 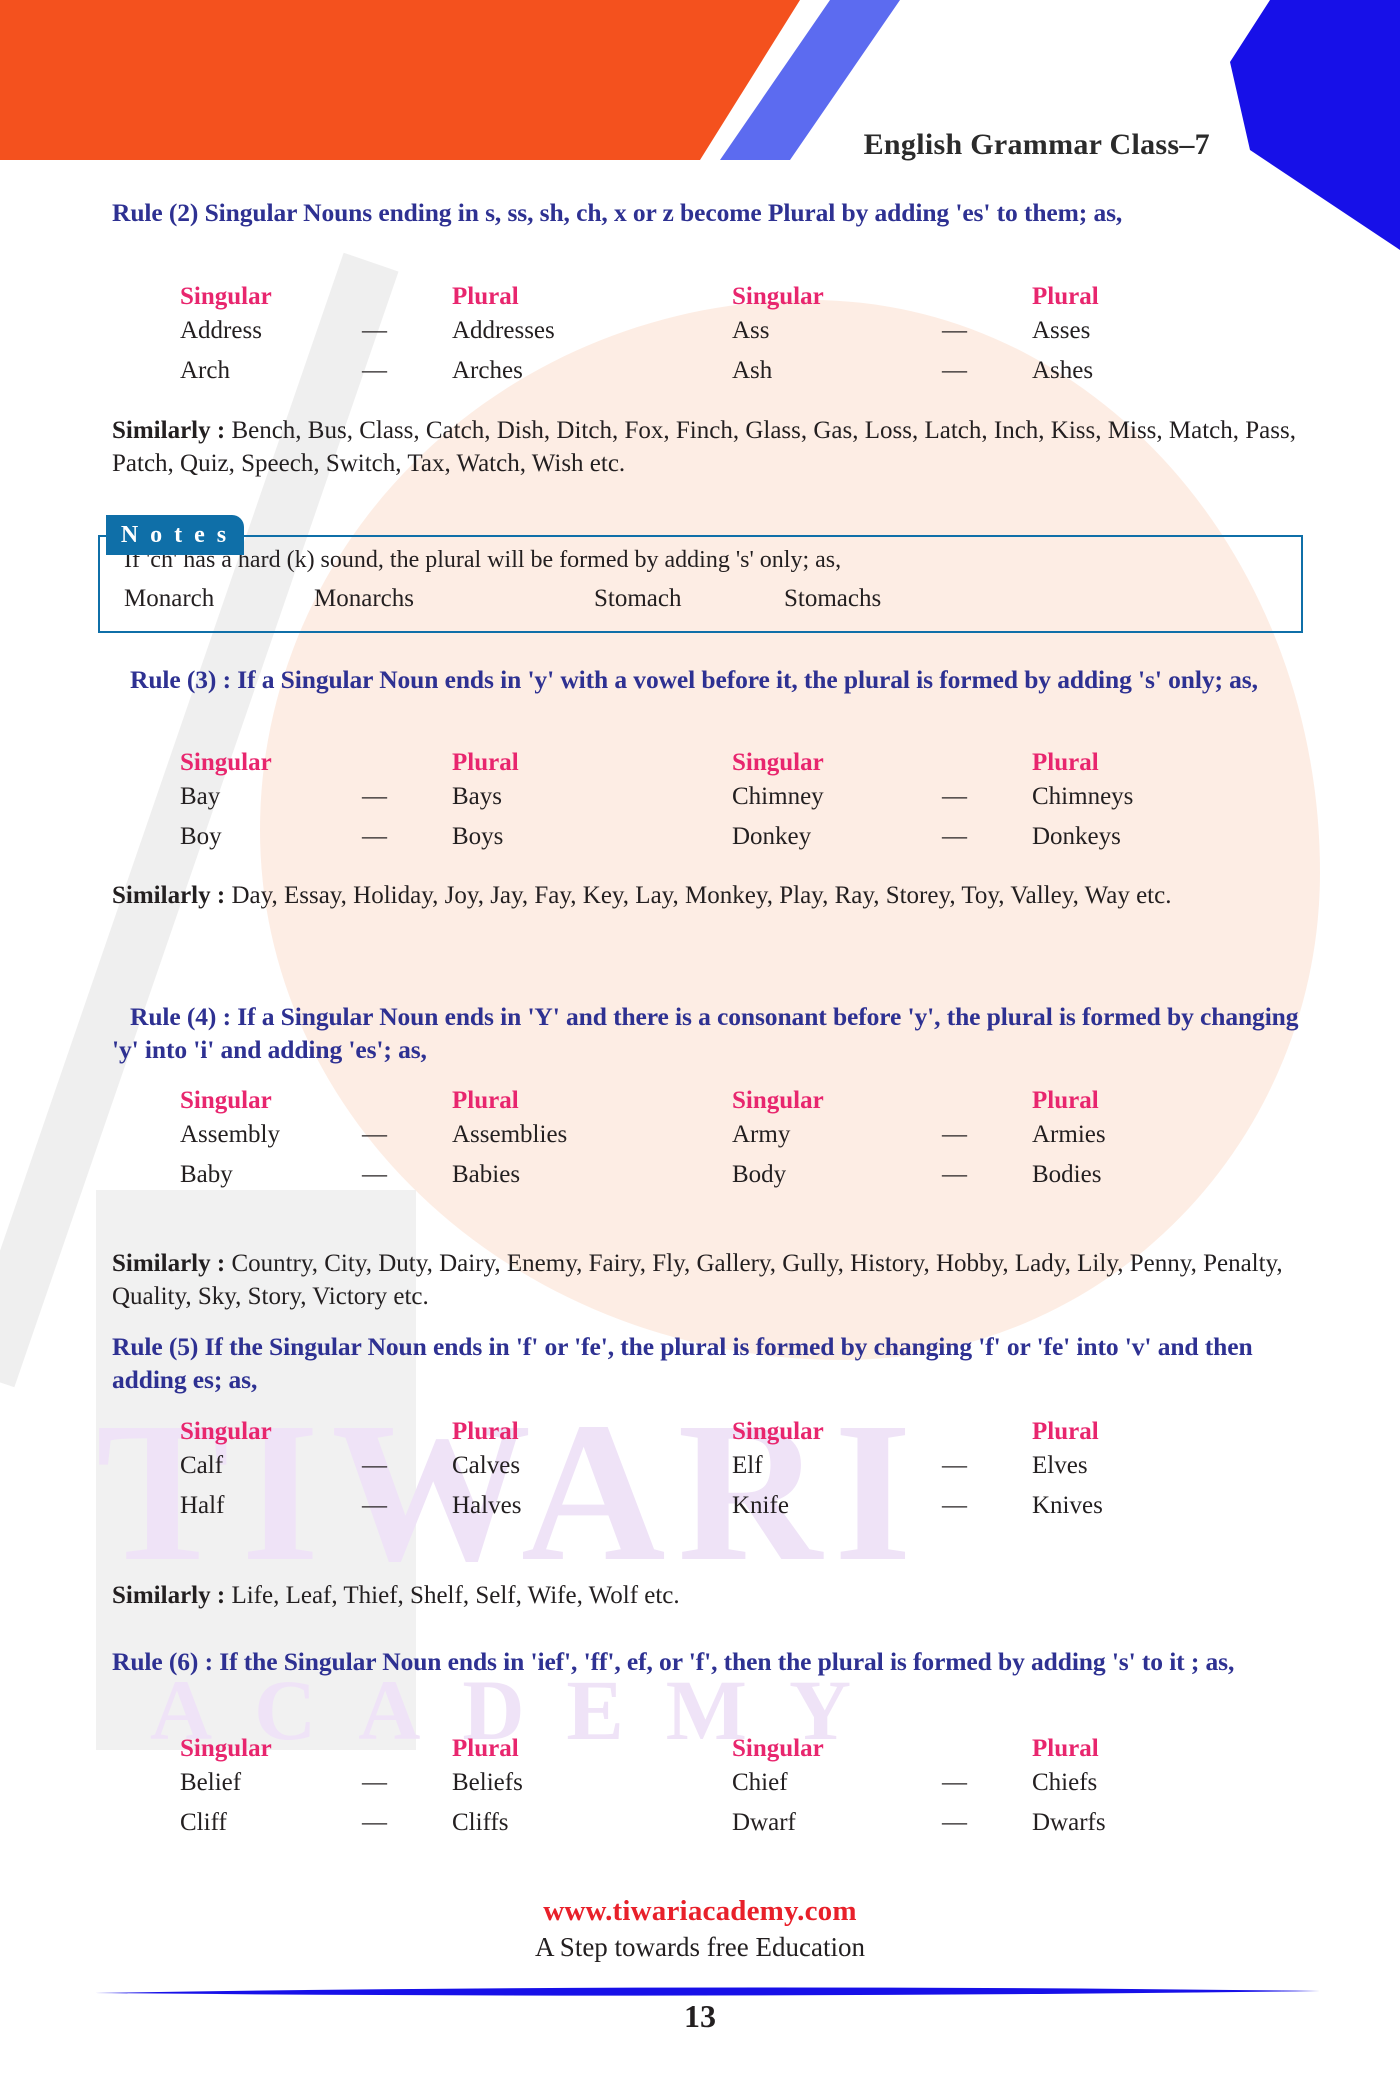 What do you see at coordinates (503, 330) in the screenshot?
I see `cell-plural-1: Addresses` at bounding box center [503, 330].